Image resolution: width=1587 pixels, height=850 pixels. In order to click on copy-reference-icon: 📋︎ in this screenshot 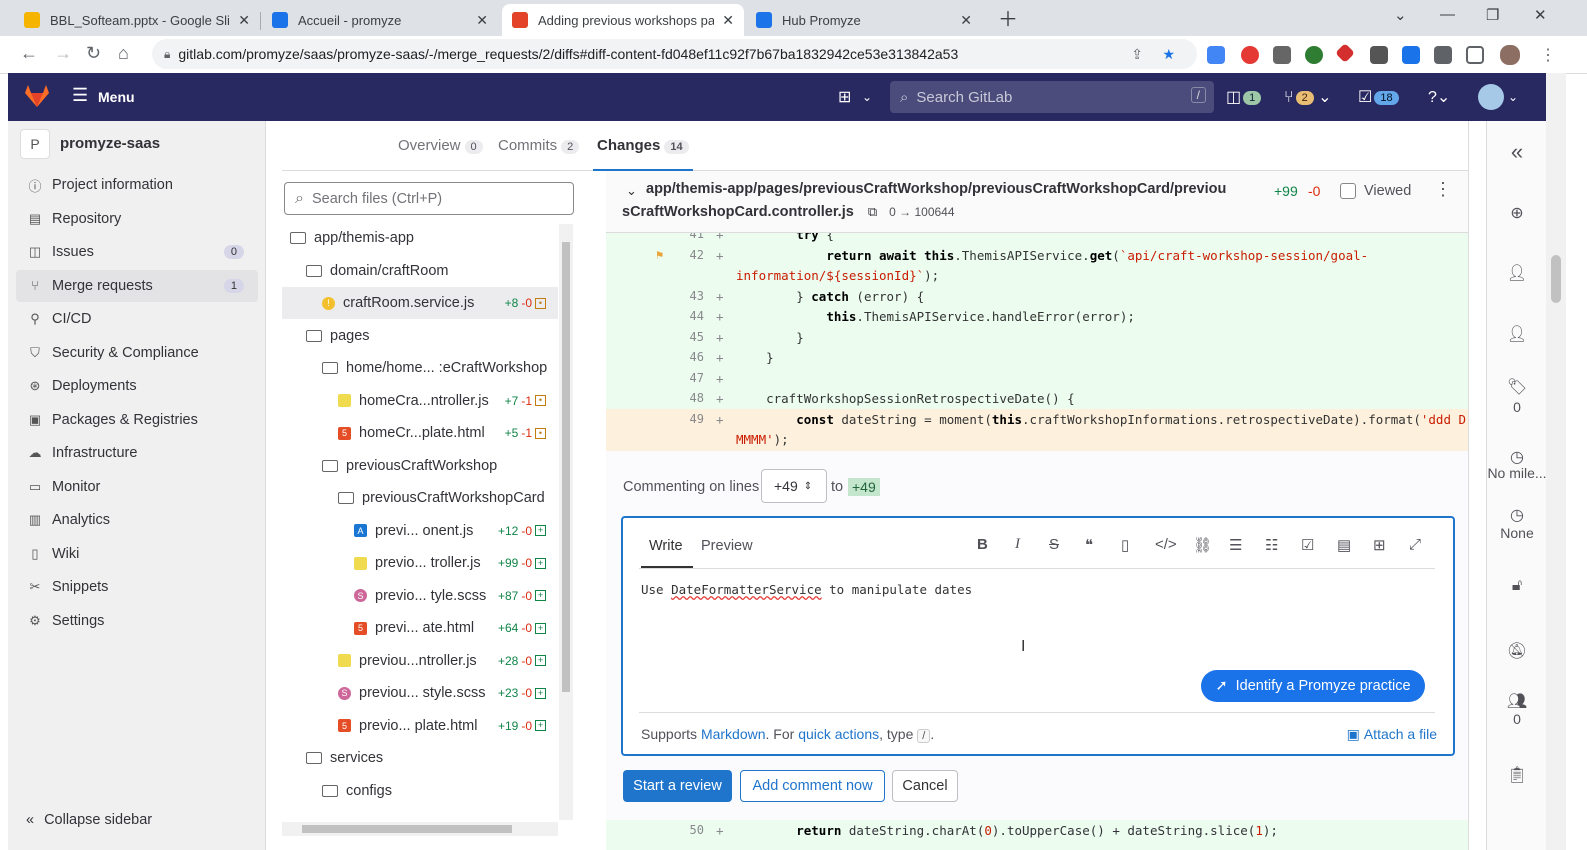, I will do `click(1517, 775)`.